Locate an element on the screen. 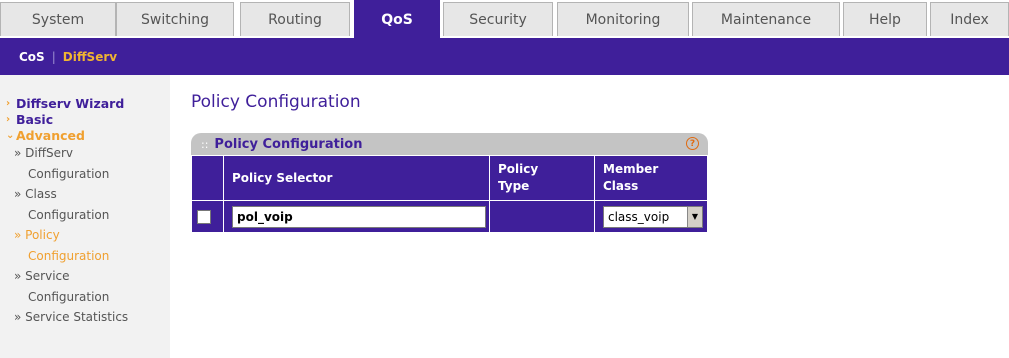 The image size is (1009, 358). header-member-class: Member Class is located at coordinates (651, 178).